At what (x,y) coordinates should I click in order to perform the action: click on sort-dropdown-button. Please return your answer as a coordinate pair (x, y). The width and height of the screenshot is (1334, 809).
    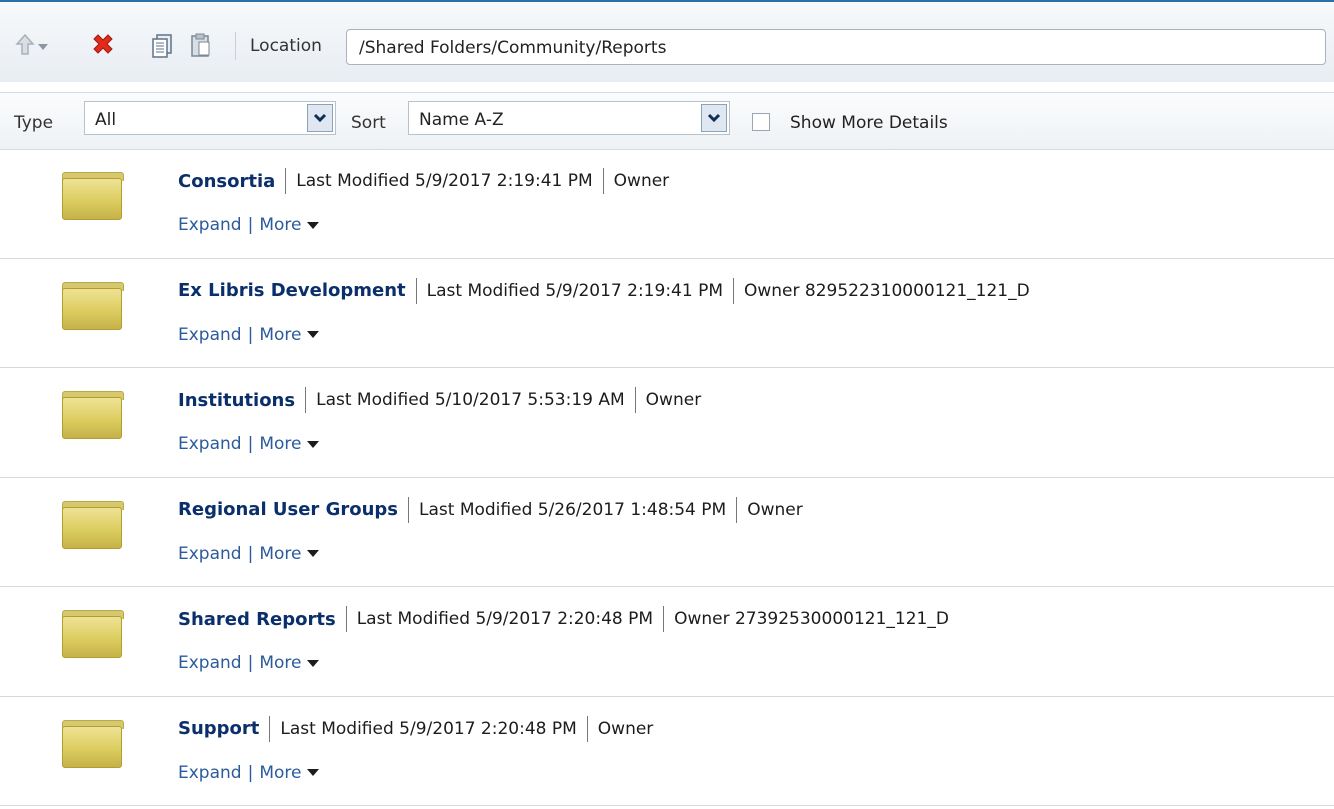
    Looking at the image, I should click on (714, 118).